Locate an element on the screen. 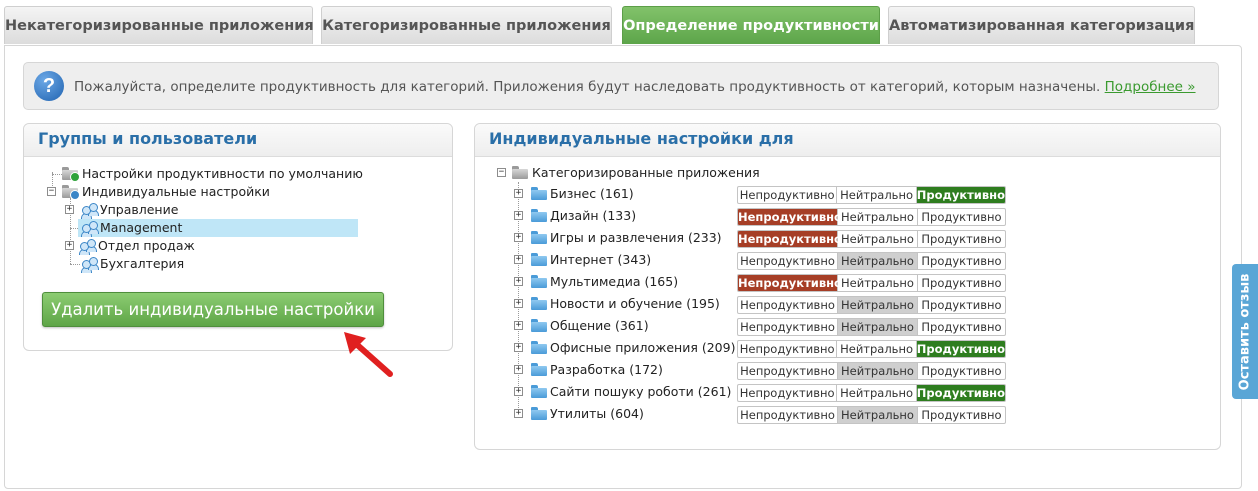  settings-folder-icon is located at coordinates (71, 174).